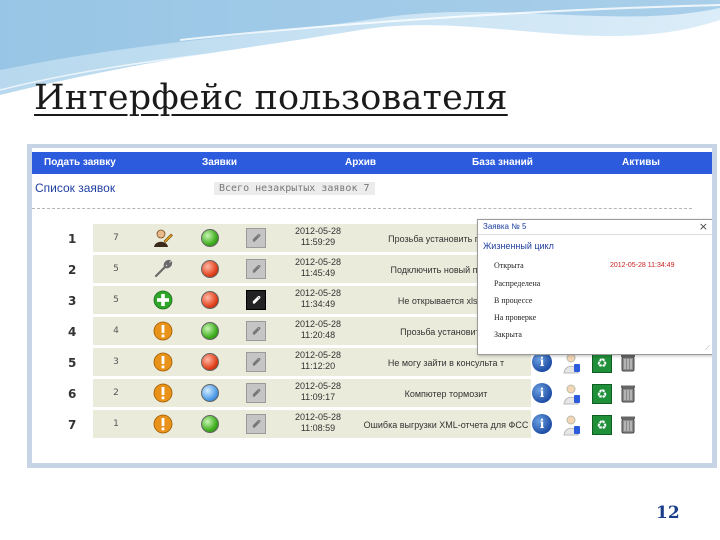 The image size is (720, 540). Describe the element at coordinates (116, 331) in the screenshot. I see `priority-value: 4` at that location.